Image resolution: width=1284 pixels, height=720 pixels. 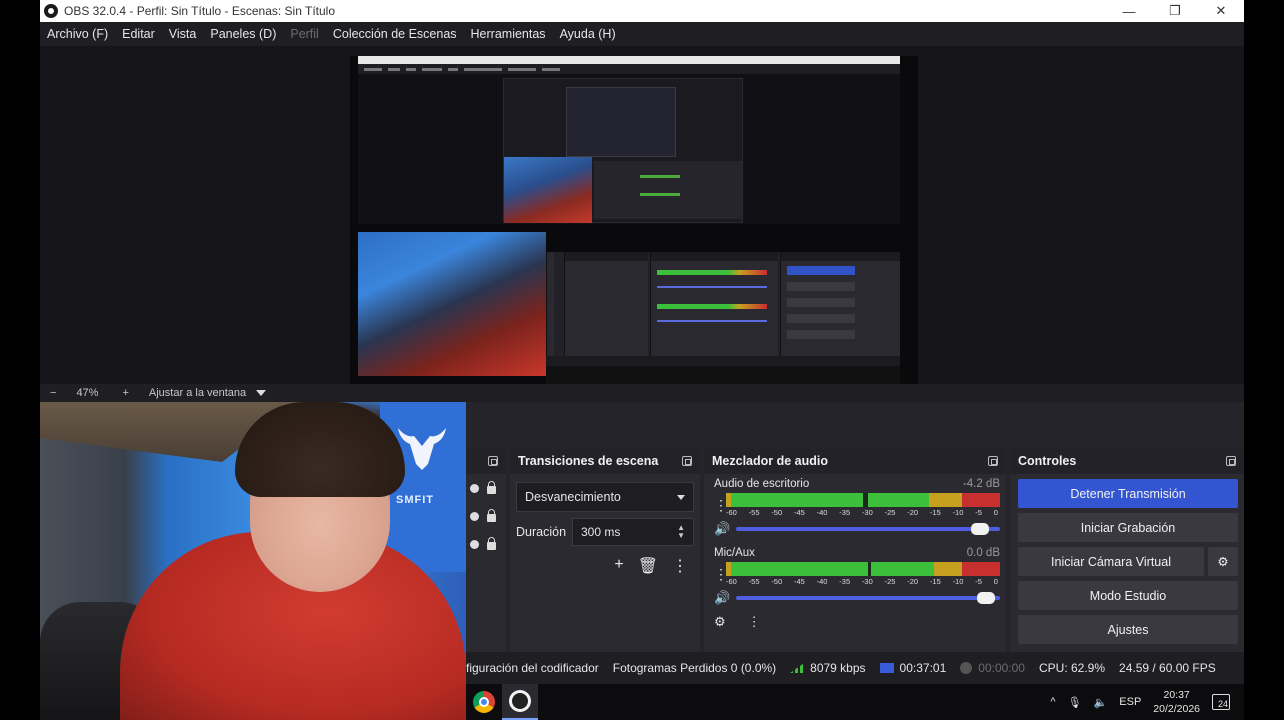 What do you see at coordinates (532, 668) in the screenshot?
I see `encoder-status: figuración del codificador` at bounding box center [532, 668].